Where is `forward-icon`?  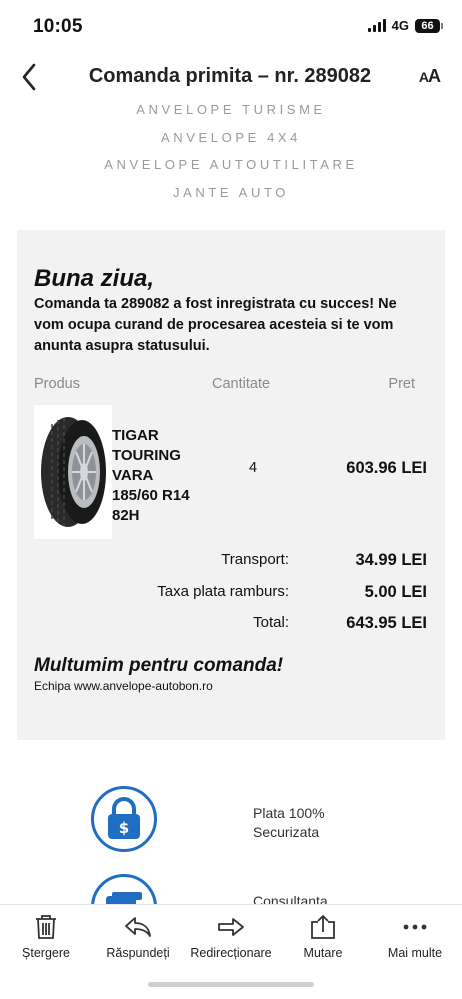
forward-icon is located at coordinates (231, 927).